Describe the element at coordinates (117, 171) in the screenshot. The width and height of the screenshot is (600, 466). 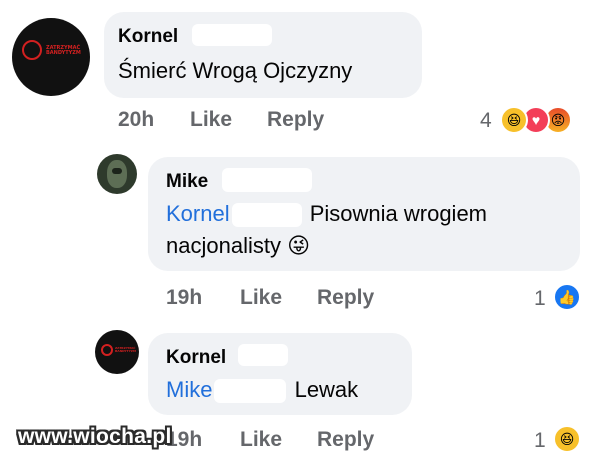
I see `avatar-photo-detail` at that location.